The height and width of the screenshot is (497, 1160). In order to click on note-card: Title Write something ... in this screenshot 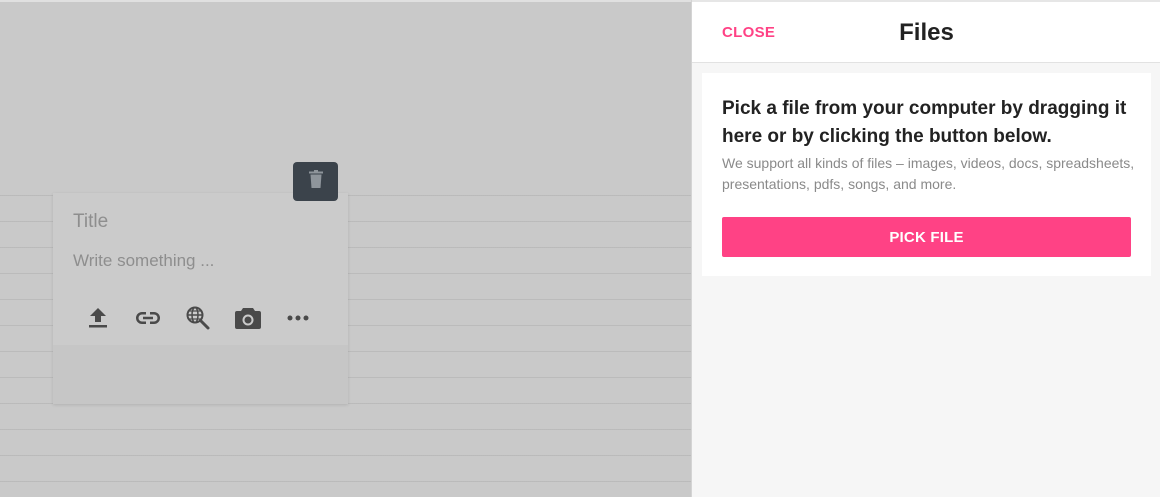, I will do `click(200, 298)`.